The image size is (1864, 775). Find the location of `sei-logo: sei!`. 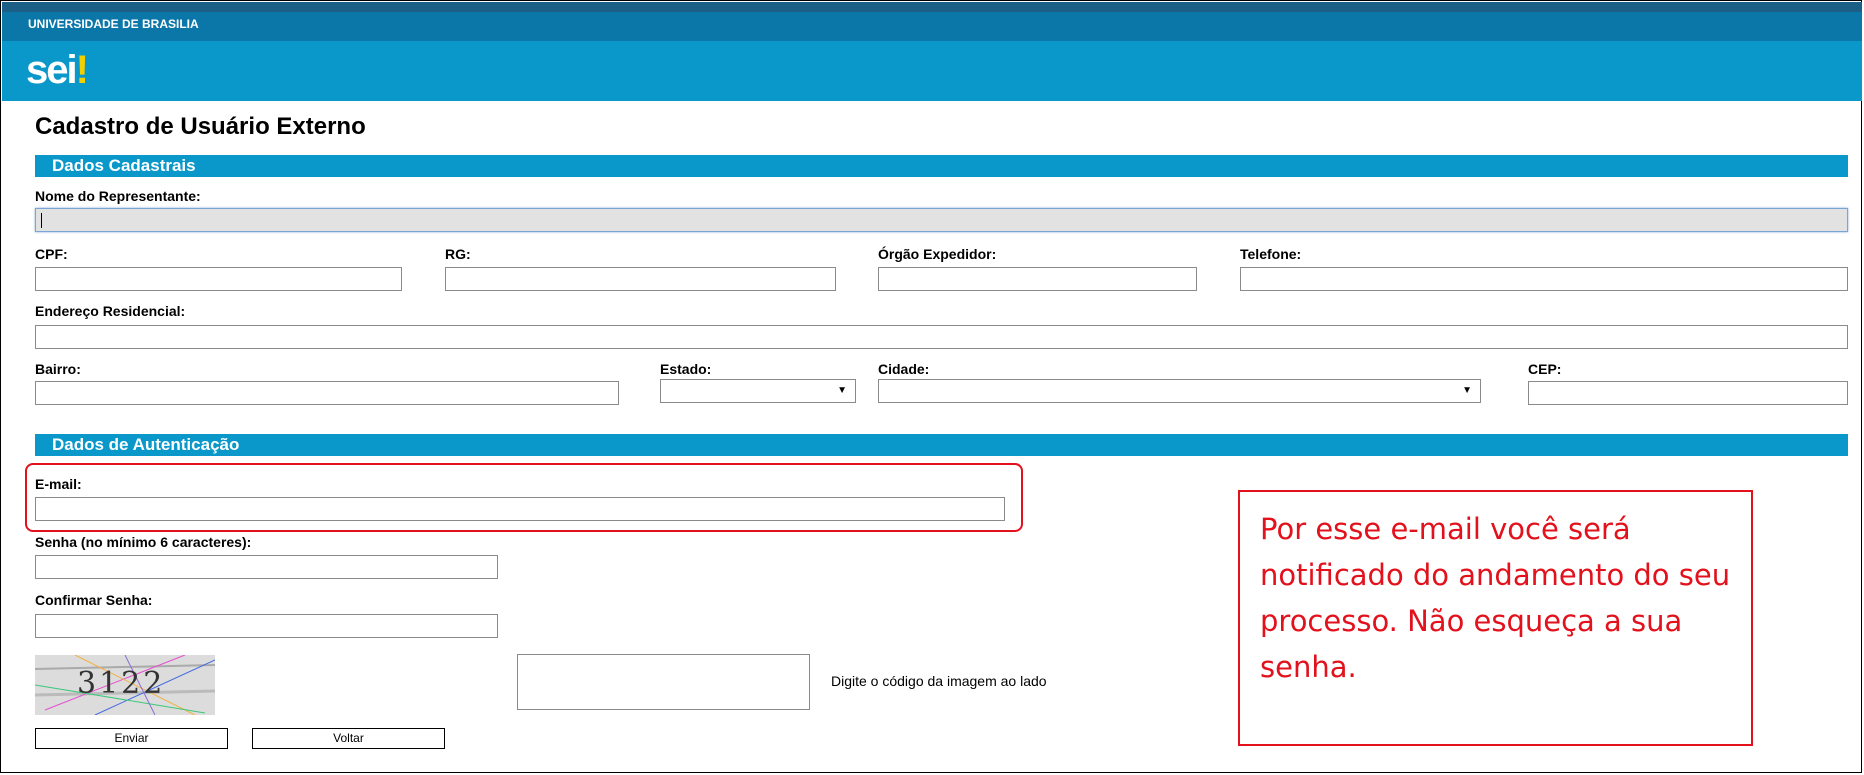

sei-logo: sei! is located at coordinates (57, 70).